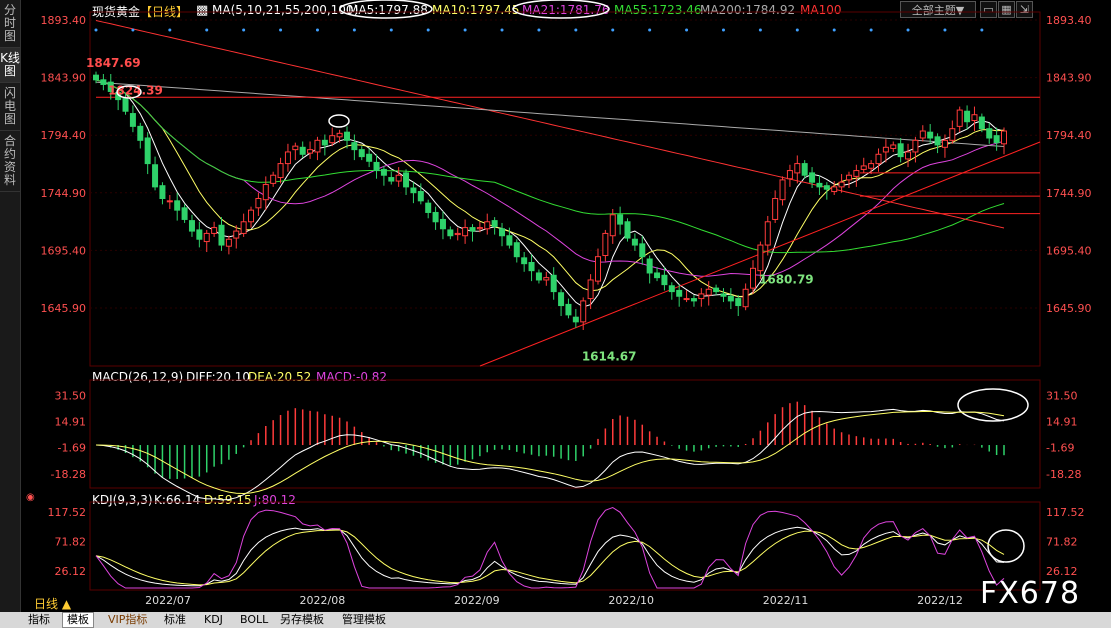  Describe the element at coordinates (550, 547) in the screenshot. I see `j-line` at that location.